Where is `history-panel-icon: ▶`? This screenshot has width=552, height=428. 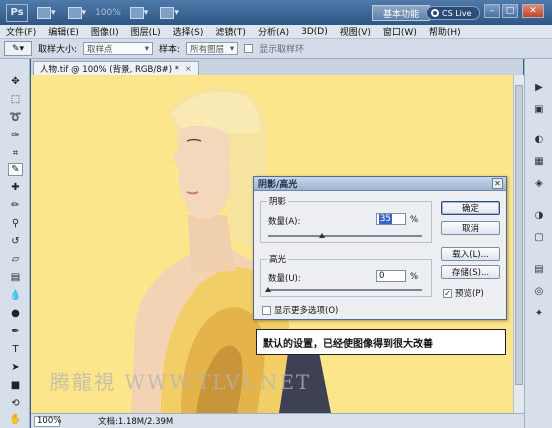
history-panel-icon: ▶ is located at coordinates (539, 87).